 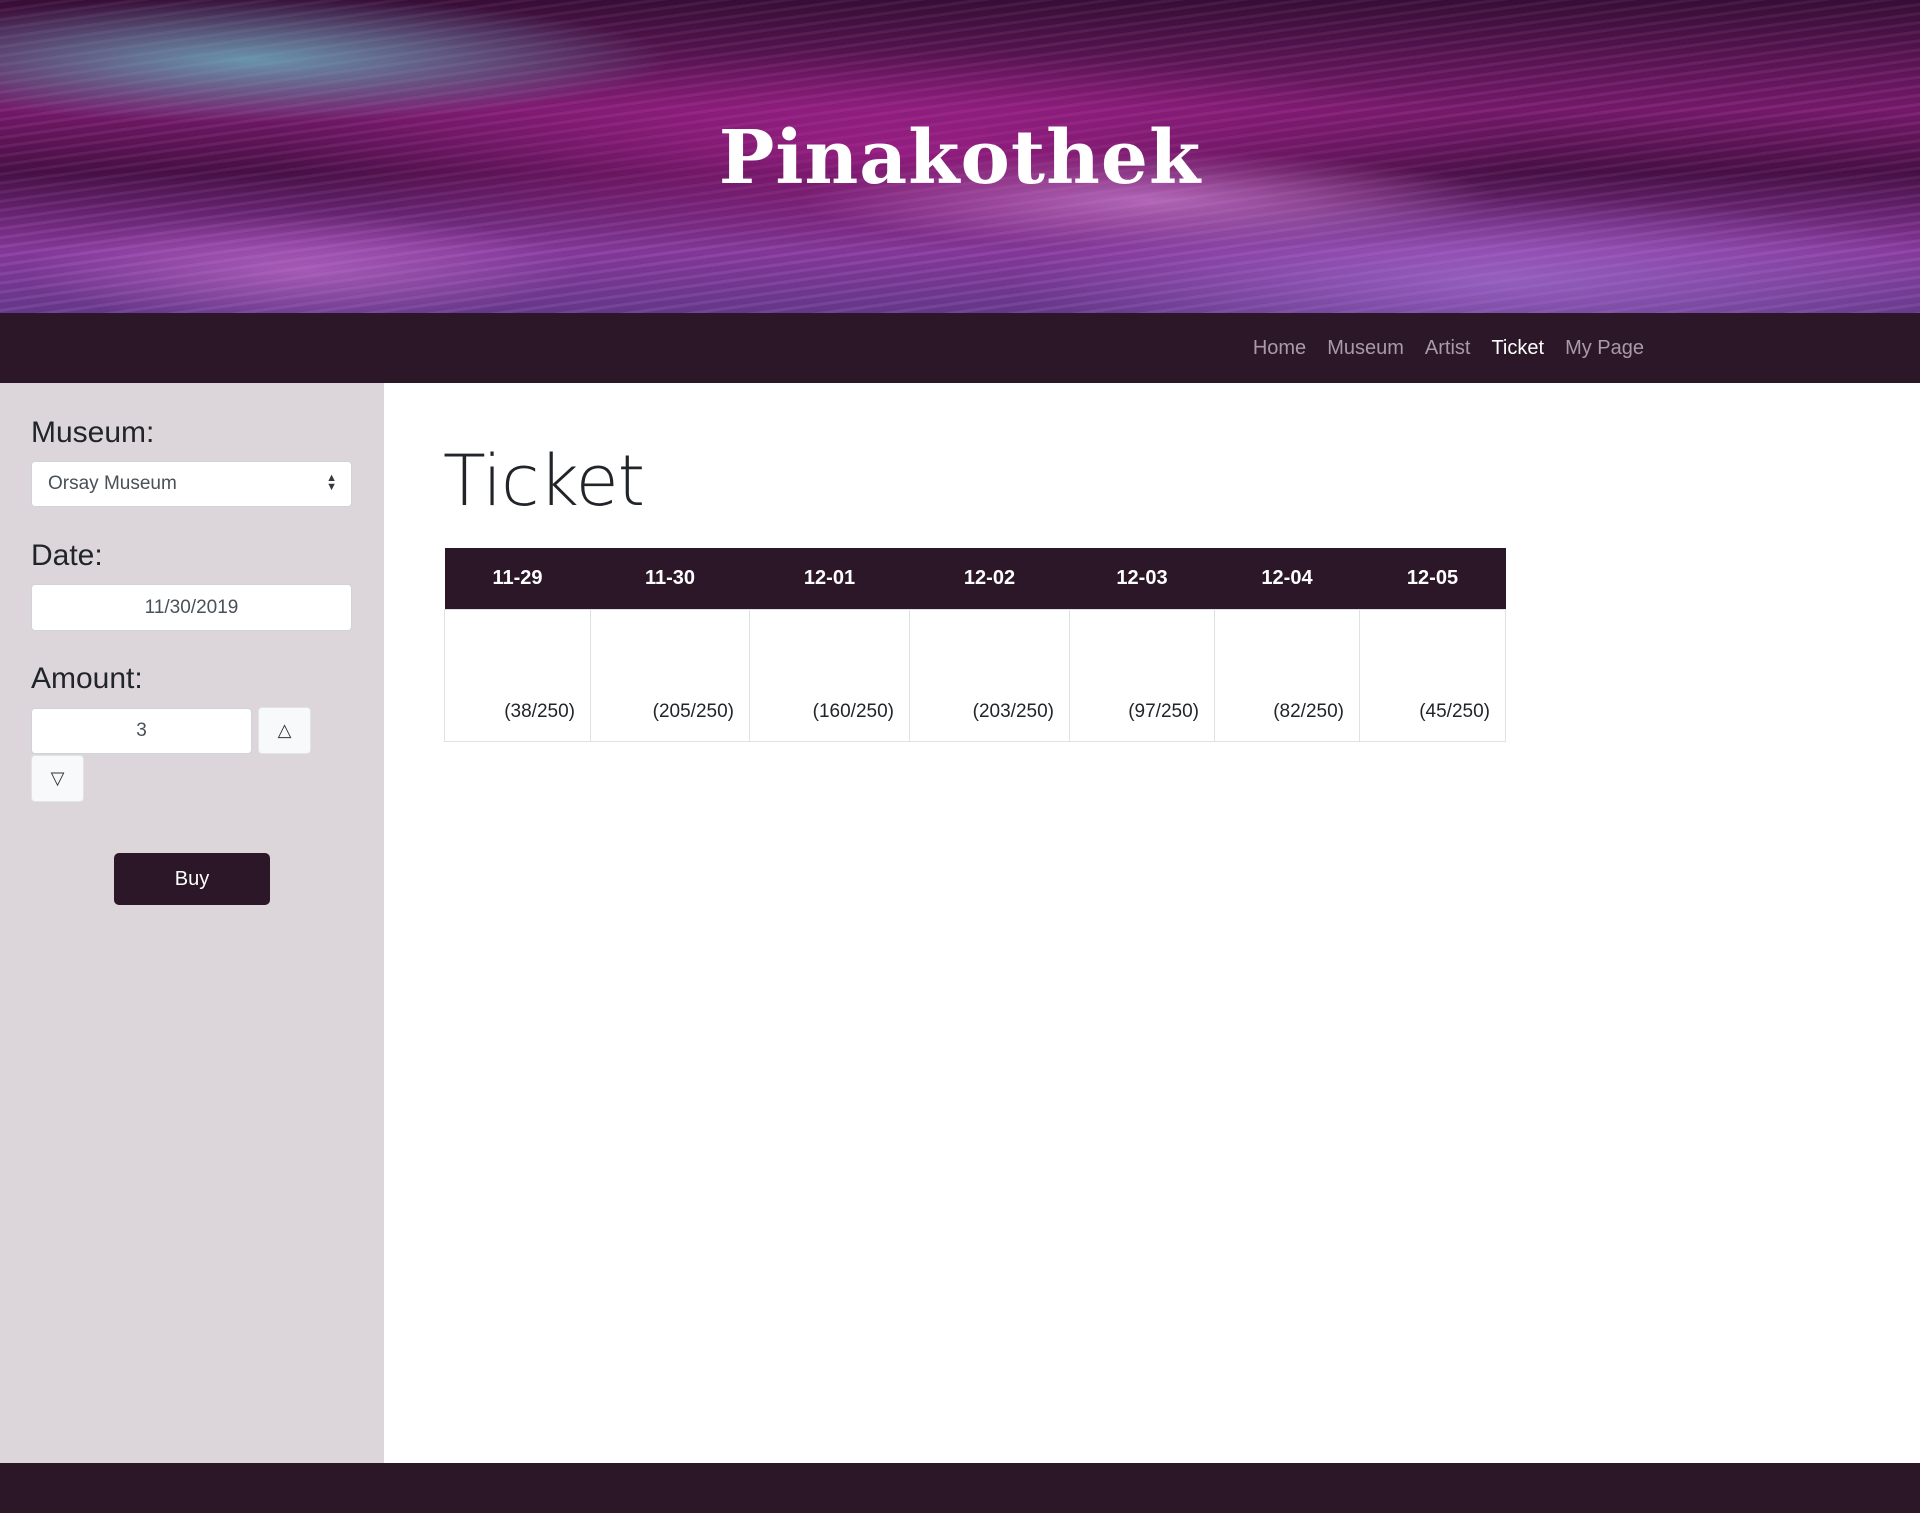 I want to click on date-column-header: 12-05, so click(x=1432, y=578).